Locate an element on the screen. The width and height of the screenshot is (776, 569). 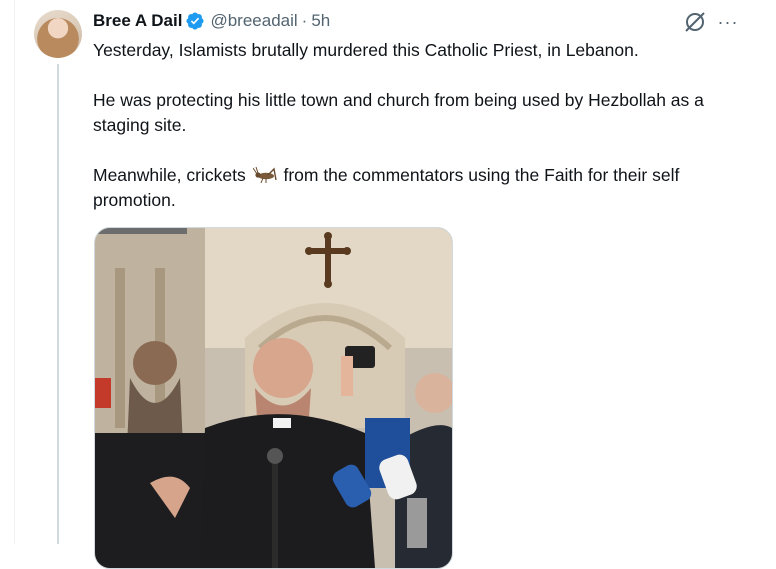
author-name: Bree A Dail is located at coordinates (137, 21).